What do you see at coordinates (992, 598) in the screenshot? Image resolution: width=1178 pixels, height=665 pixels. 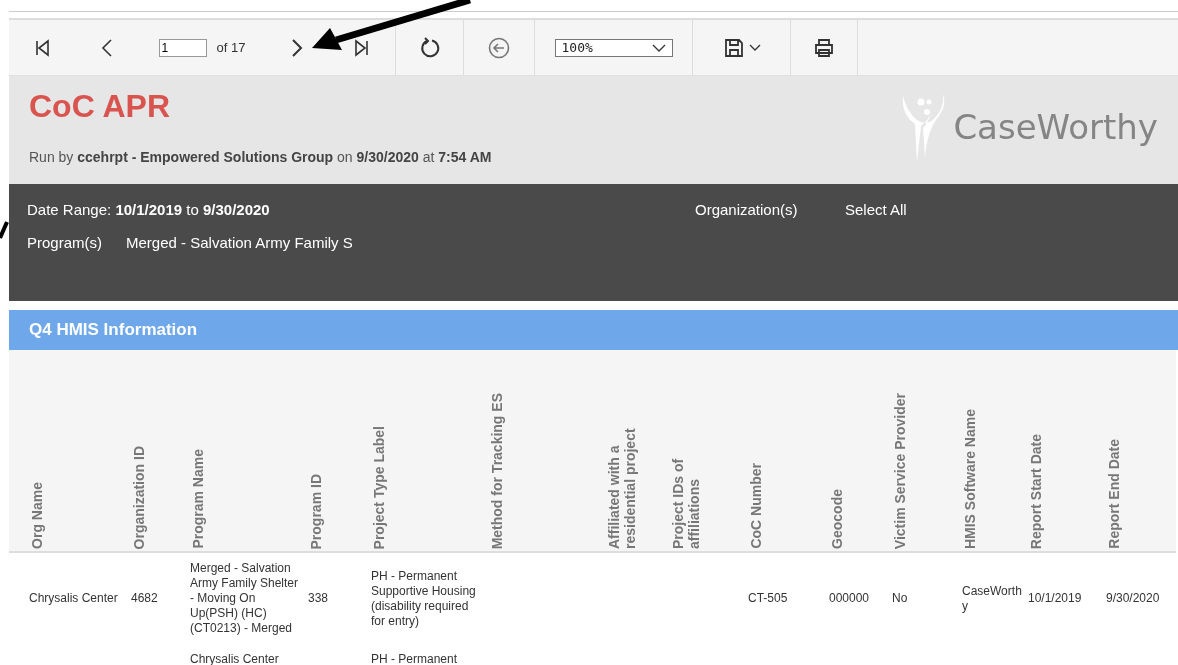 I see `table-cell-text: CaseWorthy` at bounding box center [992, 598].